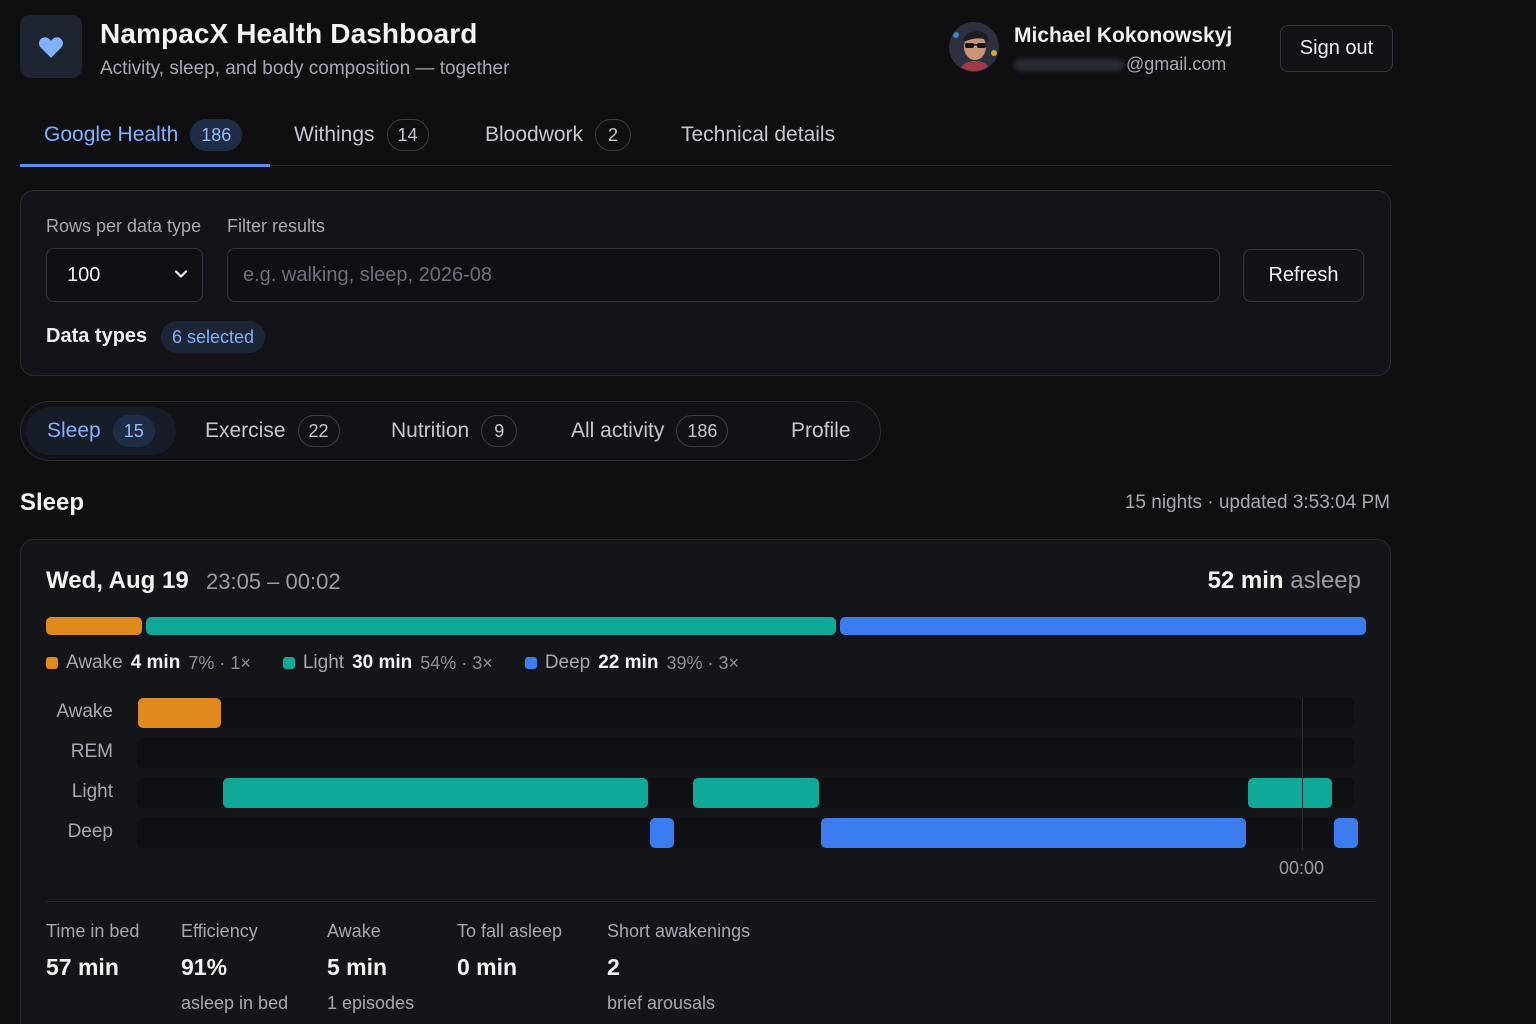  I want to click on refresh-button: Refresh, so click(1303, 275).